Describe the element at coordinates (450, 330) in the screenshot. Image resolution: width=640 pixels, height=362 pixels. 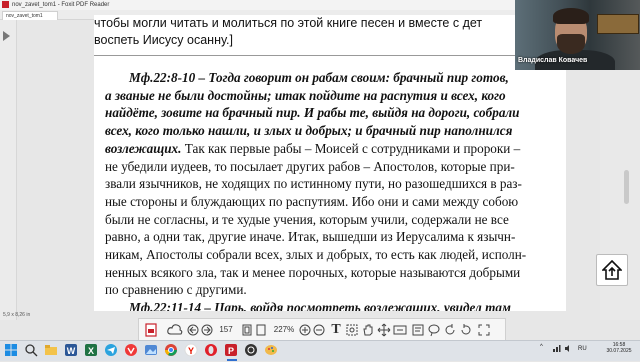
I see `rotate-left-icon` at that location.